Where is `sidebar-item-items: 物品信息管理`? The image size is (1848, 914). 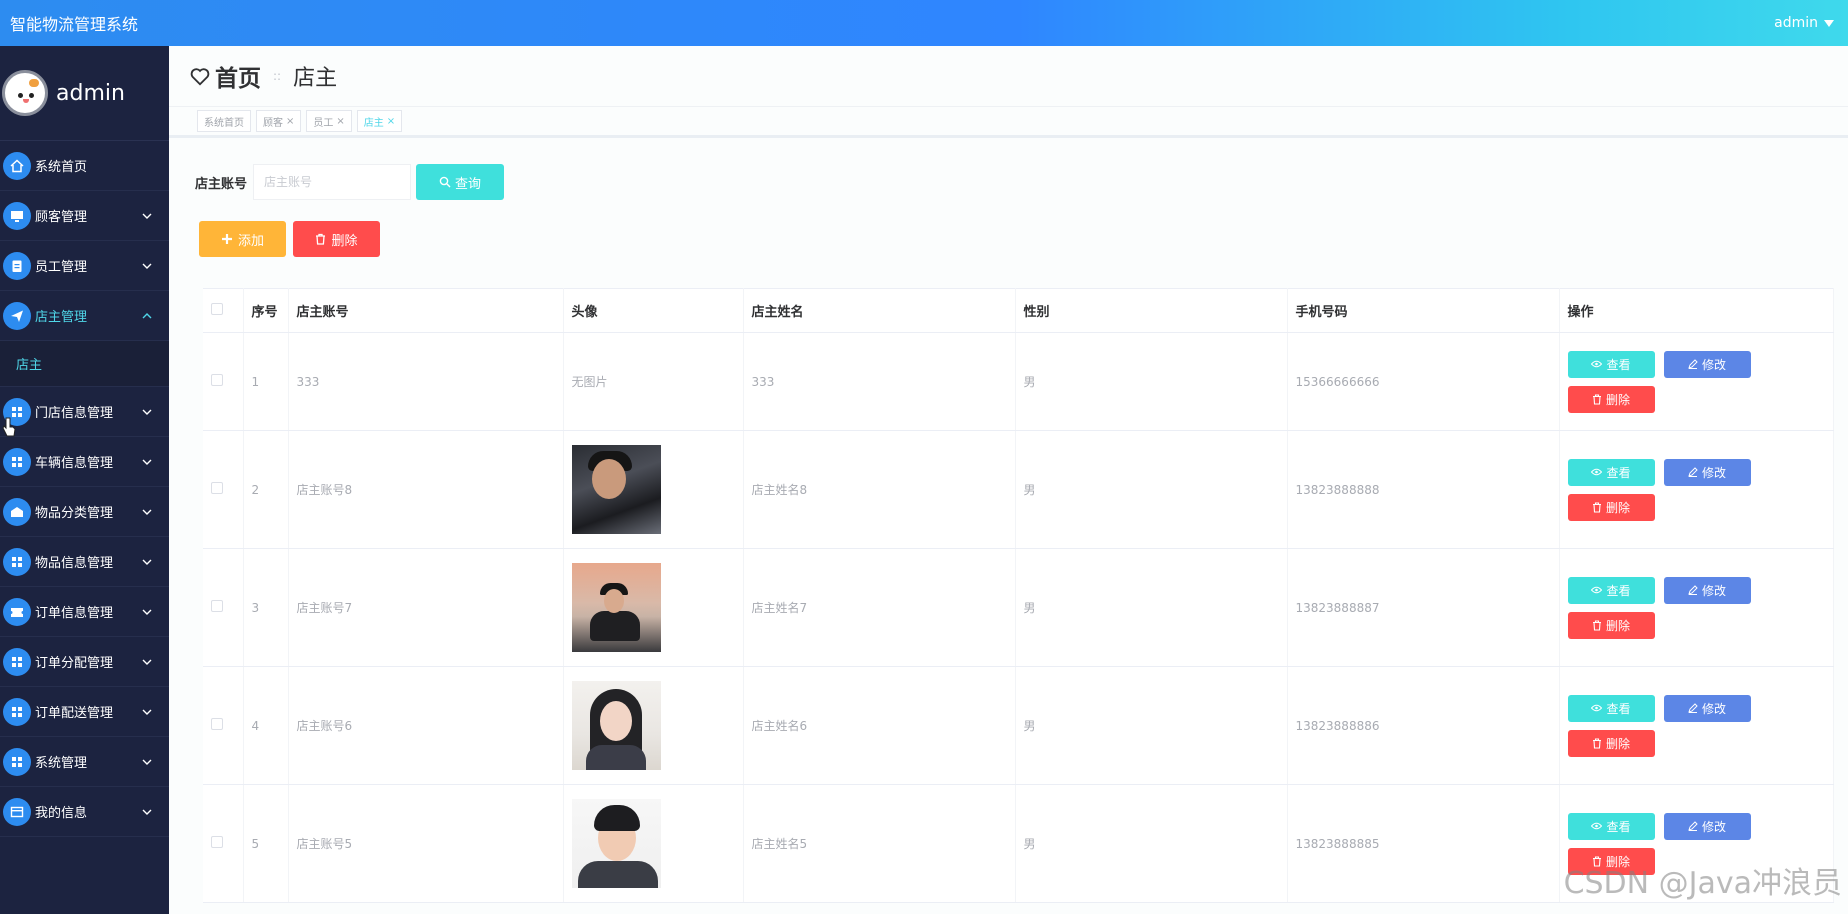 sidebar-item-items: 物品信息管理 is located at coordinates (84, 562).